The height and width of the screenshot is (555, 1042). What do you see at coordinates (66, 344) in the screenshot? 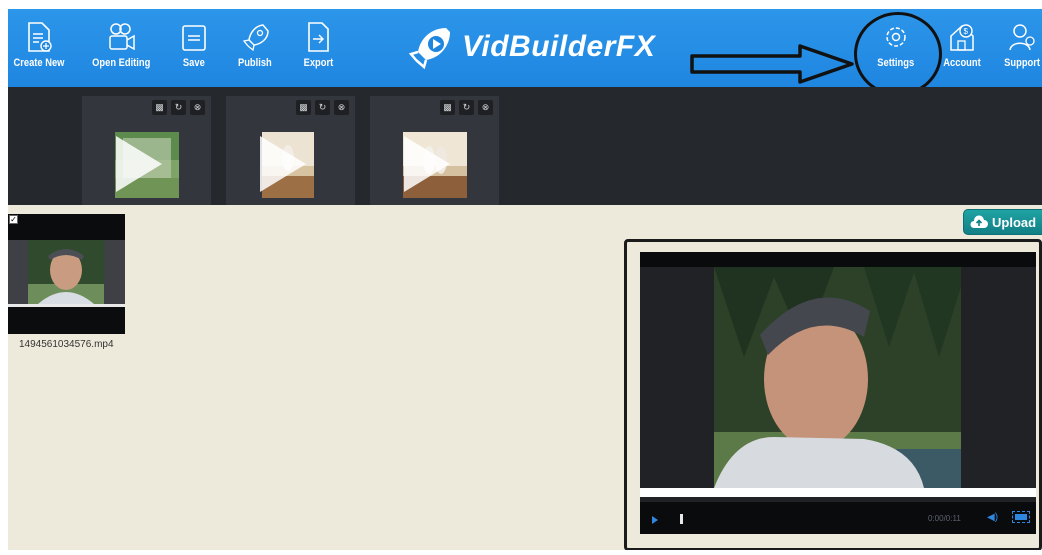
I see `clip-filename: 1494561034576.mp4` at bounding box center [66, 344].